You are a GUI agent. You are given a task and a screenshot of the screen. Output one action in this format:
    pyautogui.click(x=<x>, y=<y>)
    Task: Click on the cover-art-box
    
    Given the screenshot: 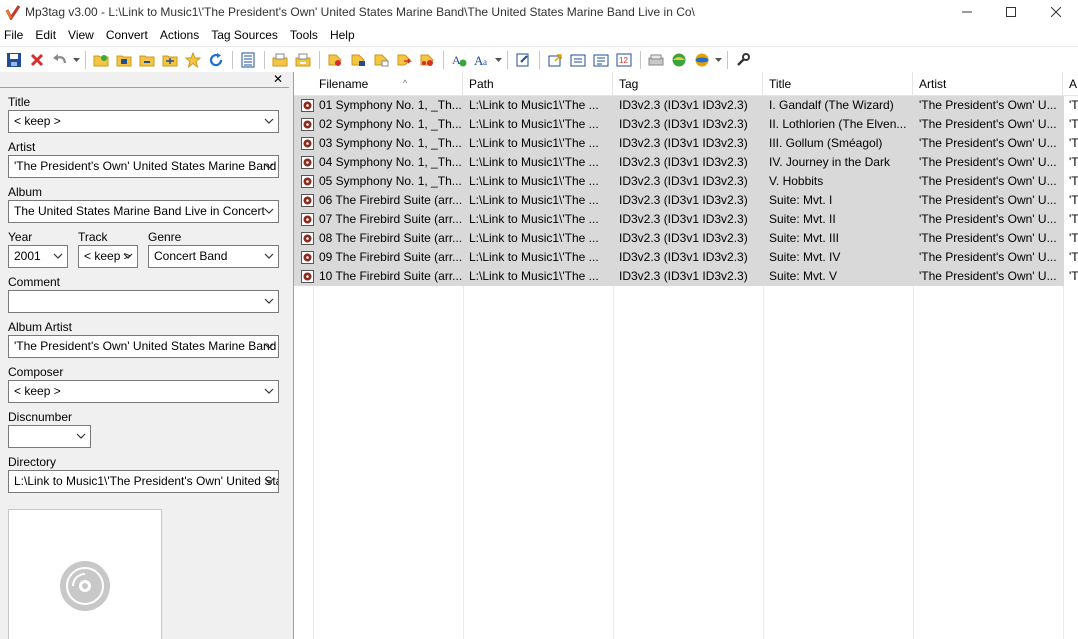 What is the action you would take?
    pyautogui.click(x=85, y=574)
    